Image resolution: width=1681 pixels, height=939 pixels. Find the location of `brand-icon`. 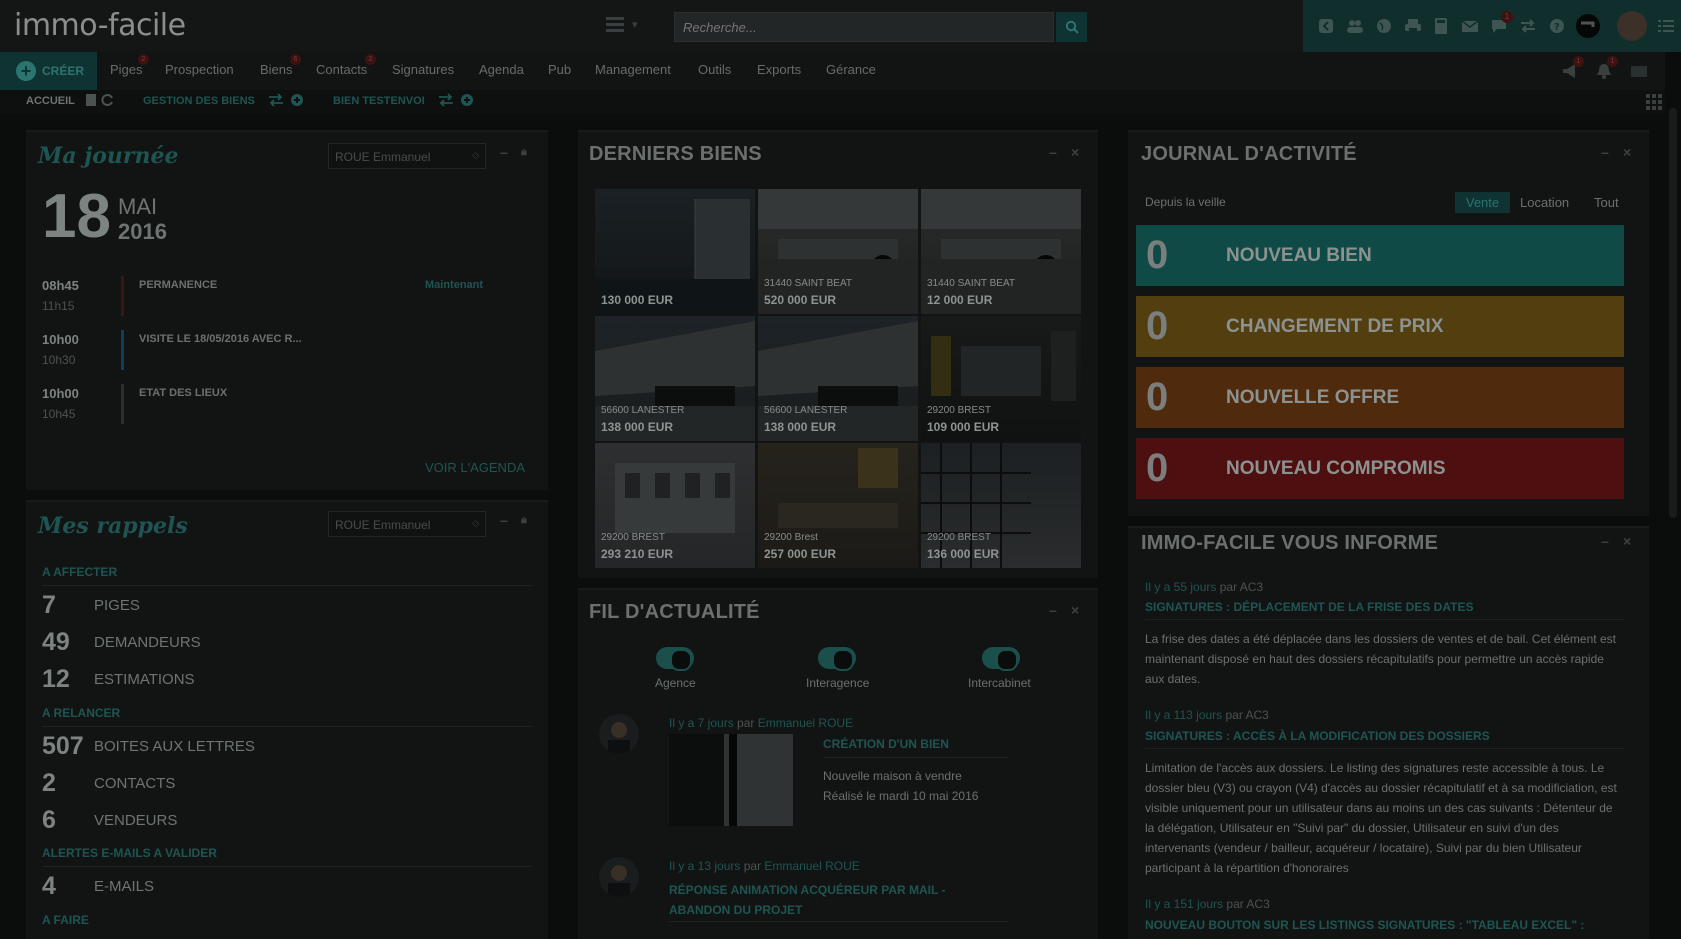

brand-icon is located at coordinates (1588, 26).